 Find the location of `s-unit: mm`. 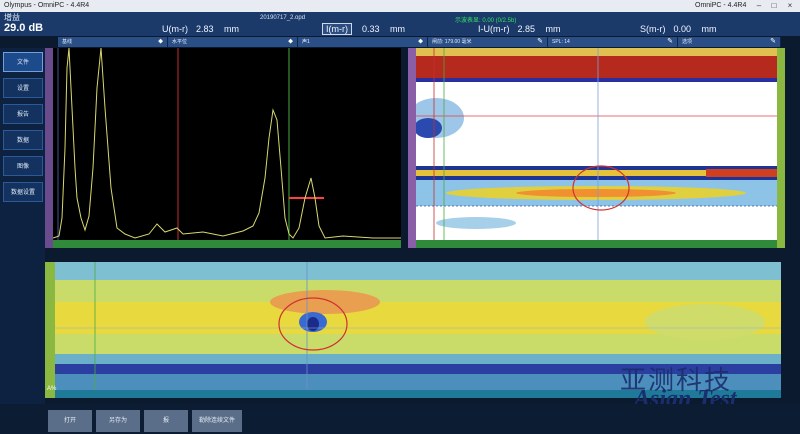

s-unit: mm is located at coordinates (709, 29).